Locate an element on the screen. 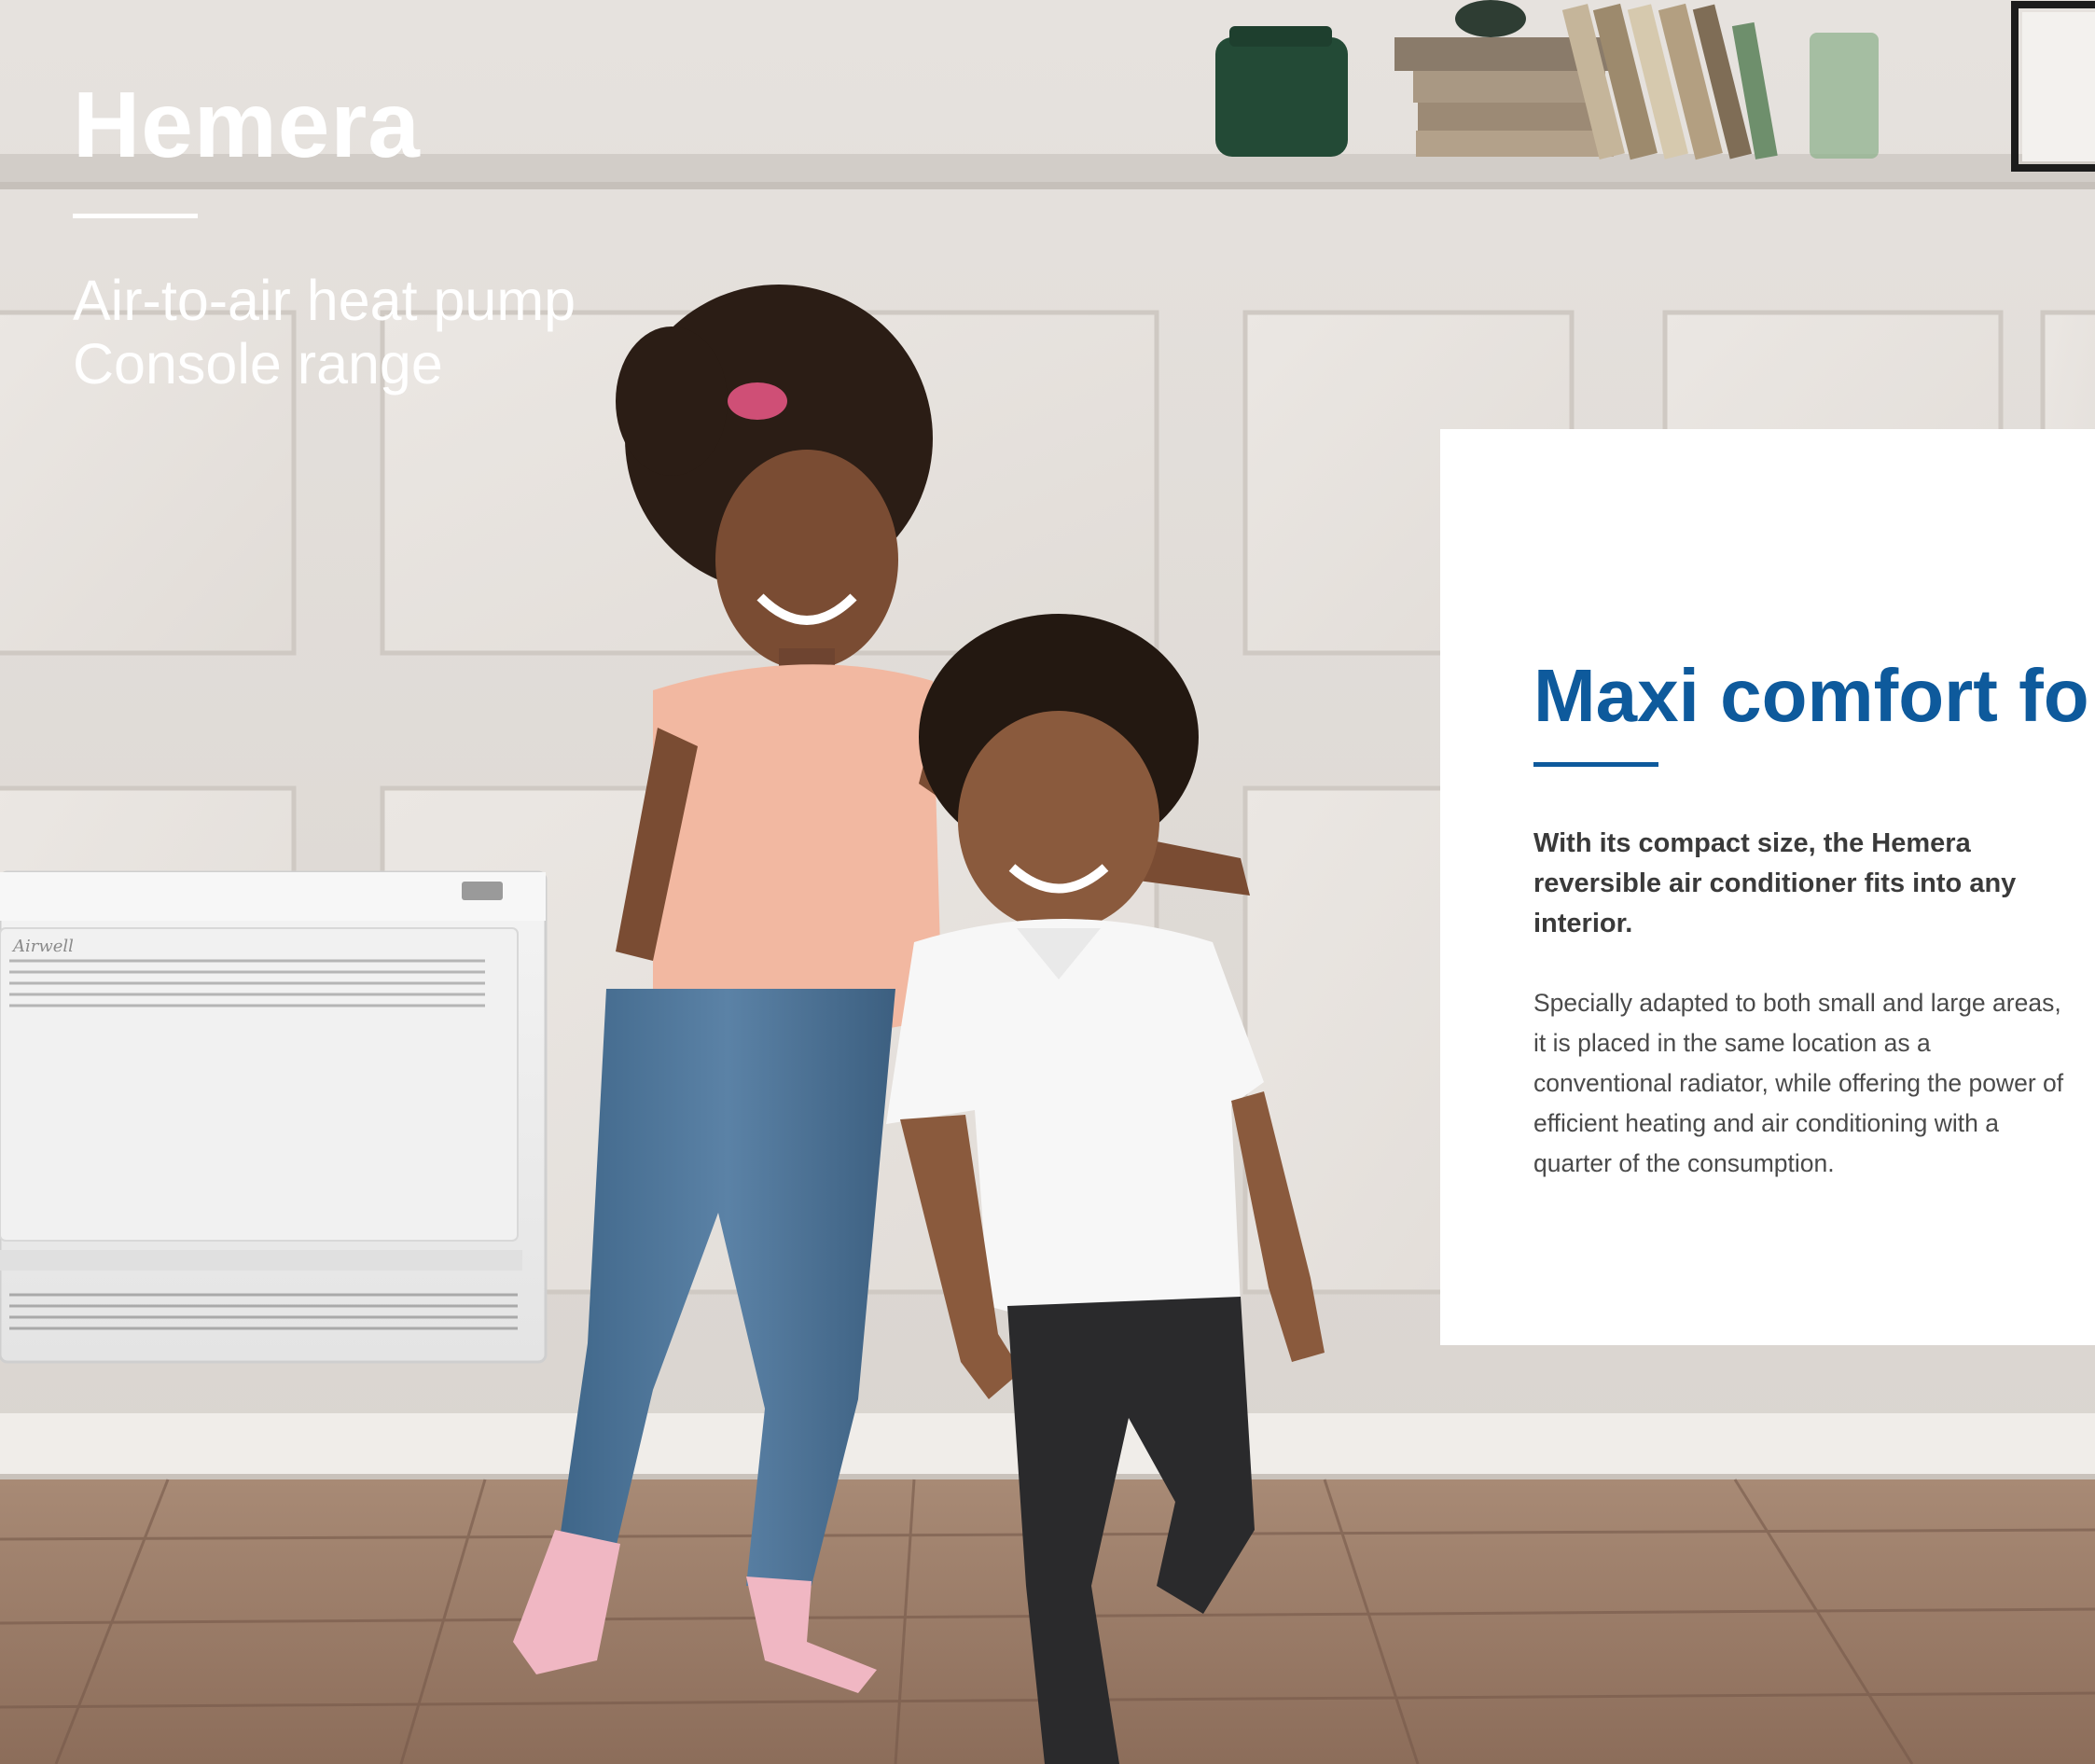 This screenshot has width=2095, height=1764. unit-display is located at coordinates (482, 891).